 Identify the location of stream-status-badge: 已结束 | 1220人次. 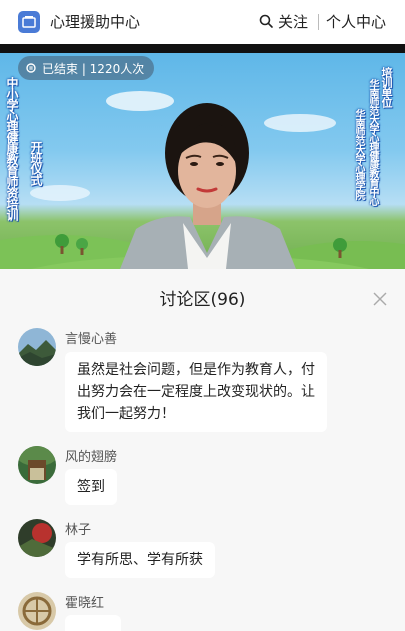
(86, 68).